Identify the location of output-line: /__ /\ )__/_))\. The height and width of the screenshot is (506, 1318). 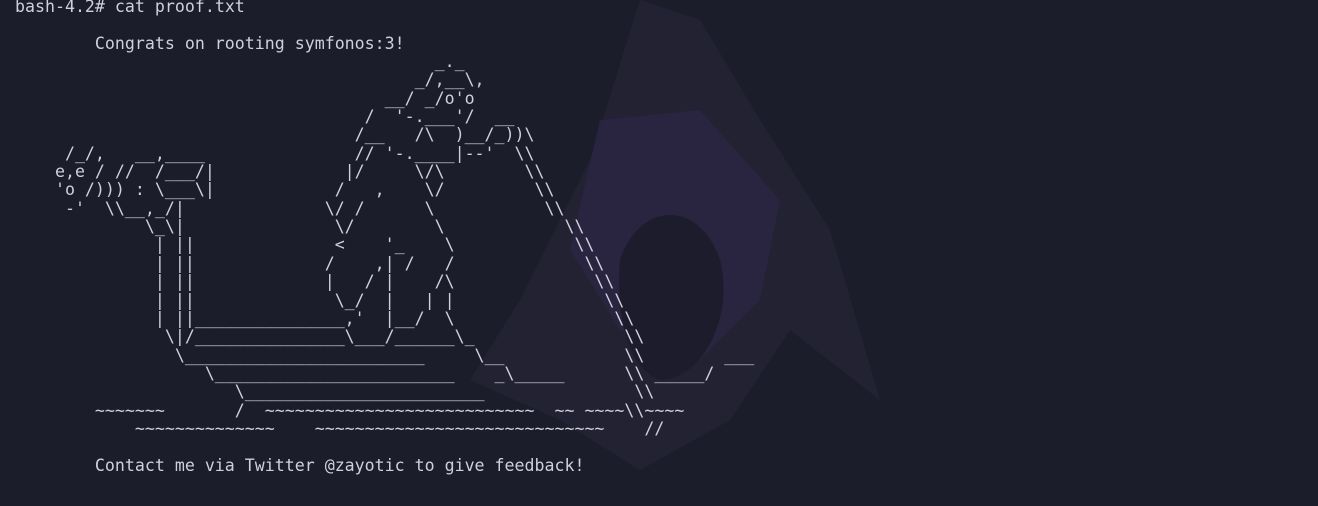
(275, 135).